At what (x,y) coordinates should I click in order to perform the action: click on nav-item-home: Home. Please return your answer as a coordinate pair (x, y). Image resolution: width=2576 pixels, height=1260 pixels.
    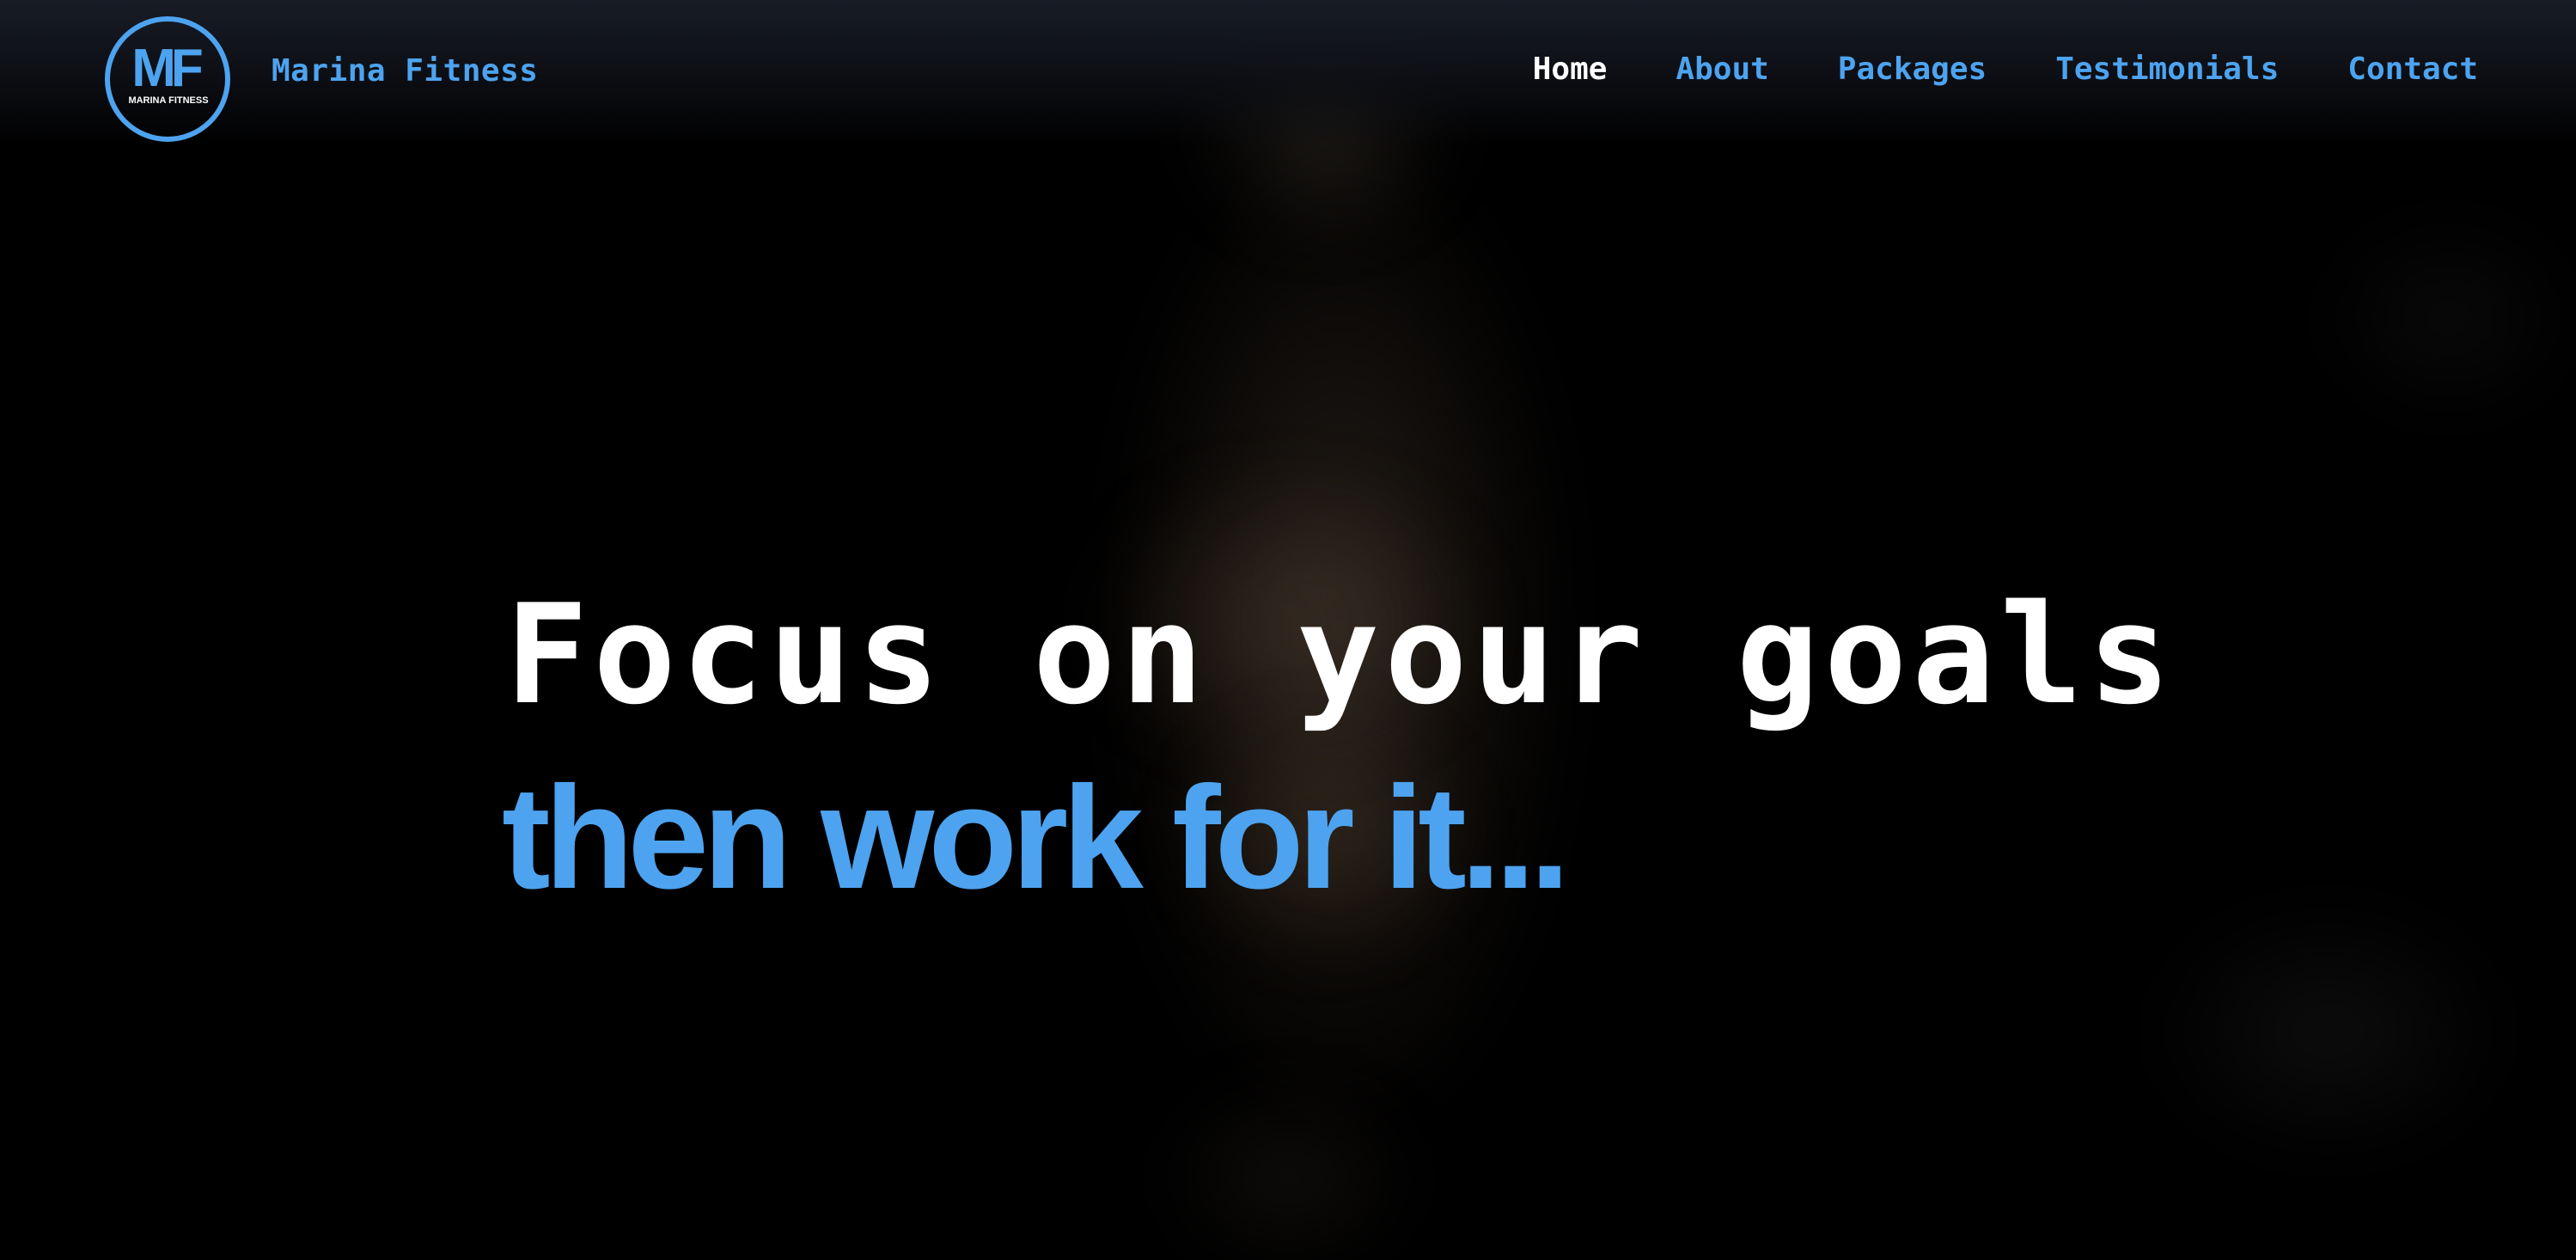
    Looking at the image, I should click on (1570, 70).